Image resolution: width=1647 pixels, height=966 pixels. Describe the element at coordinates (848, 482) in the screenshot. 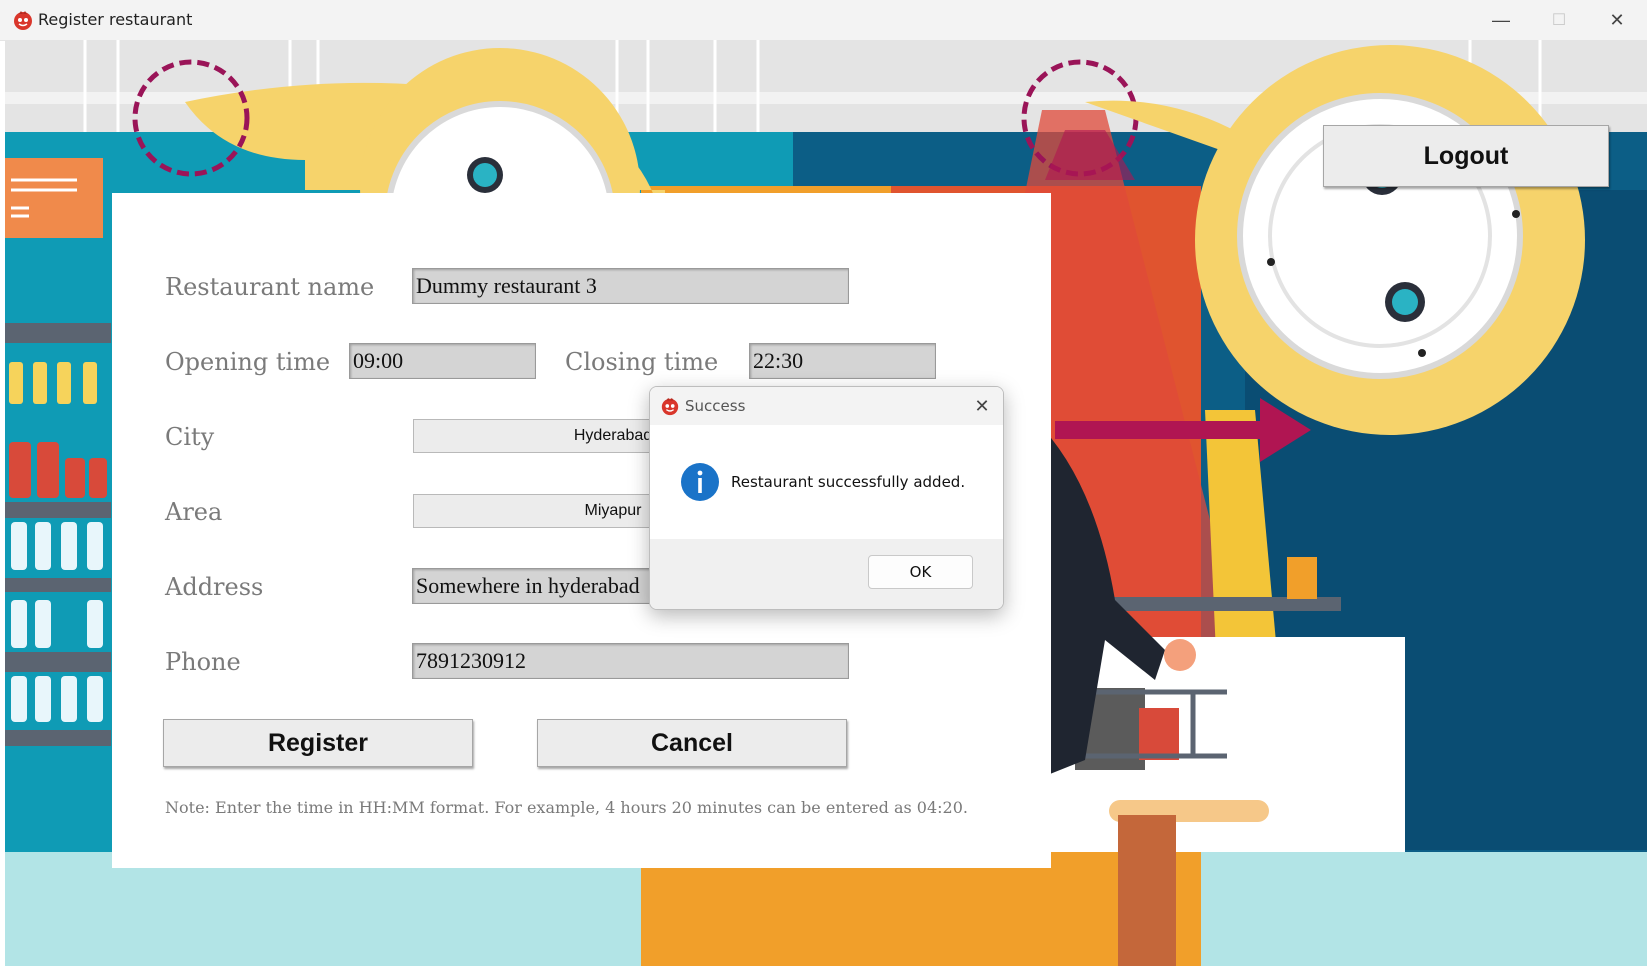

I see `dialog-message: Restaurant successfully added.` at that location.